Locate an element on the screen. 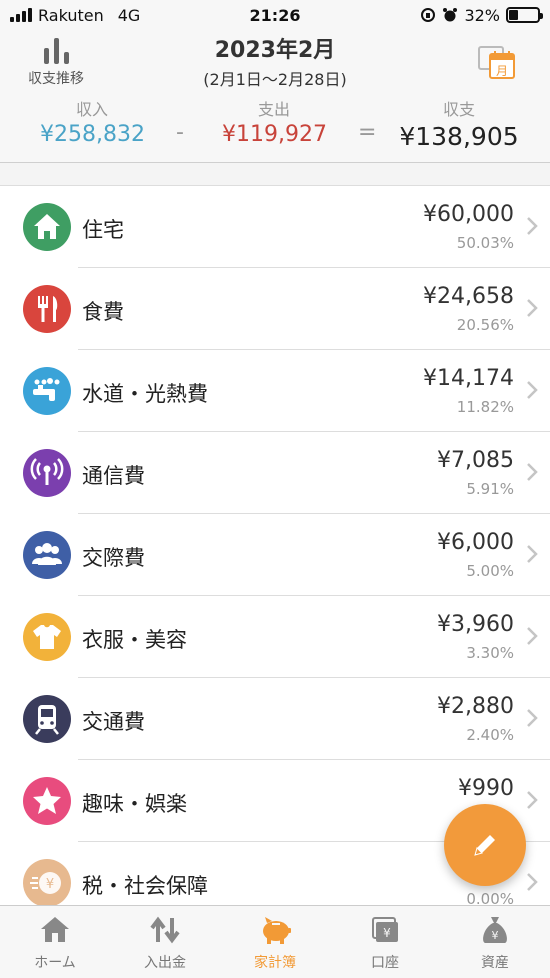 Image resolution: width=550 pixels, height=978 pixels. category-percent: 2.40% is located at coordinates (490, 735).